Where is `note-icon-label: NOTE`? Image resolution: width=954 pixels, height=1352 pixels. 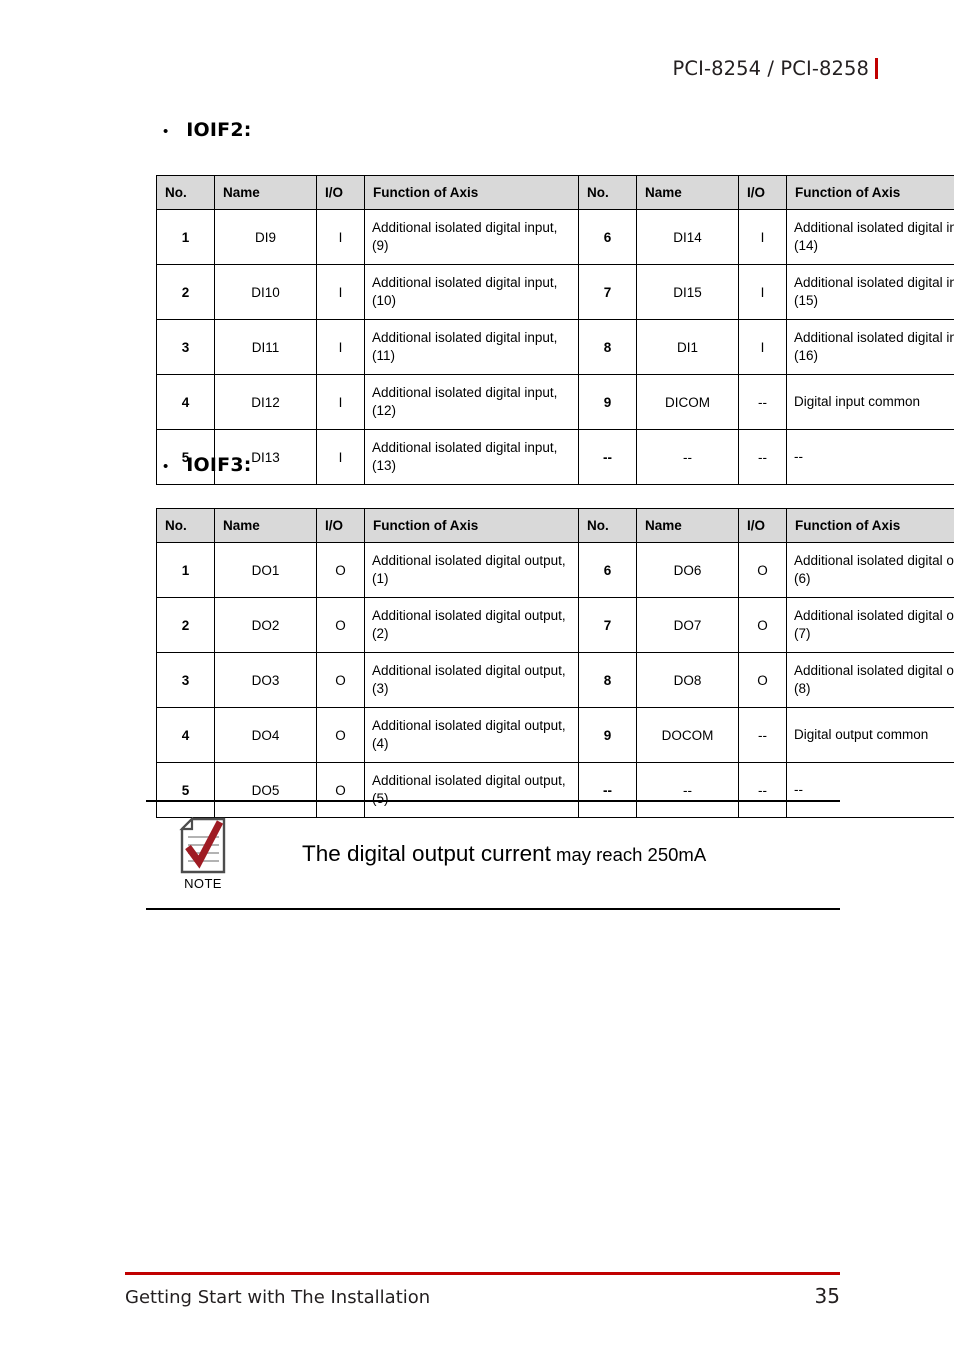
note-icon-label: NOTE is located at coordinates (203, 883).